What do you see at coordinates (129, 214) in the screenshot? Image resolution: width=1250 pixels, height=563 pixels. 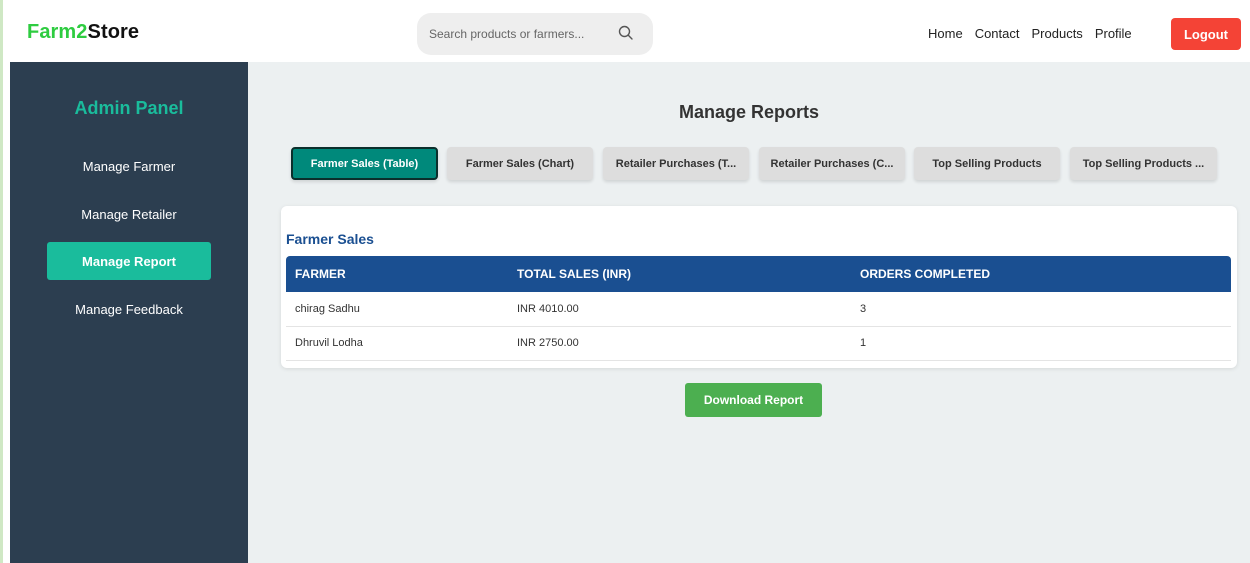 I see `sidebar-item-manage-retailer: Manage Retailer` at bounding box center [129, 214].